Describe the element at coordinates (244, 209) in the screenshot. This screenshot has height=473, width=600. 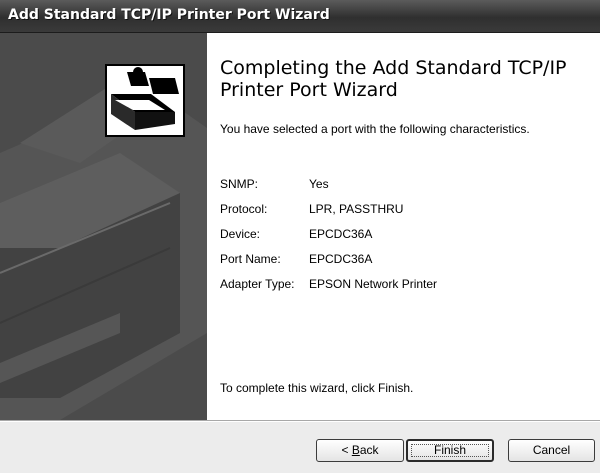
I see `property-label: Protocol:` at that location.